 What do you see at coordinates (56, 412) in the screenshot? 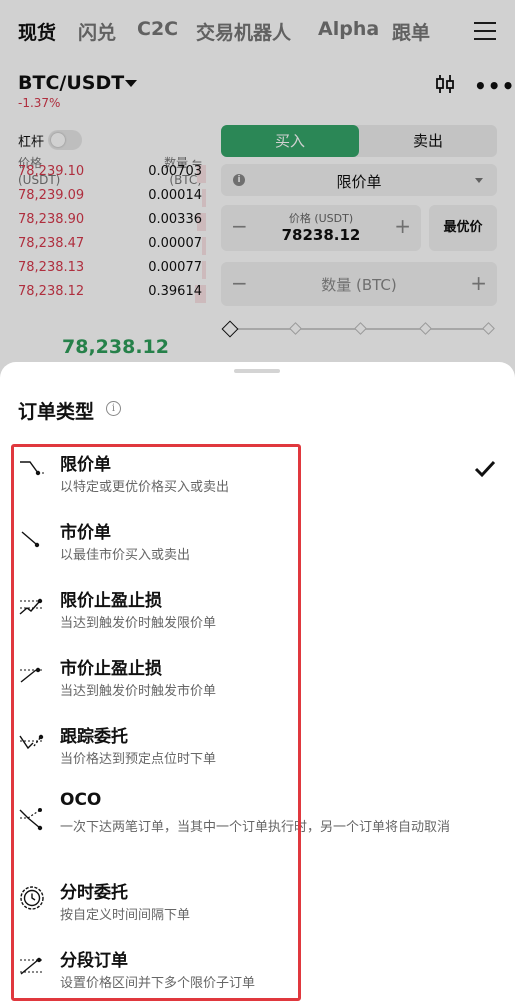
I see `sheet-title: 订单类型` at bounding box center [56, 412].